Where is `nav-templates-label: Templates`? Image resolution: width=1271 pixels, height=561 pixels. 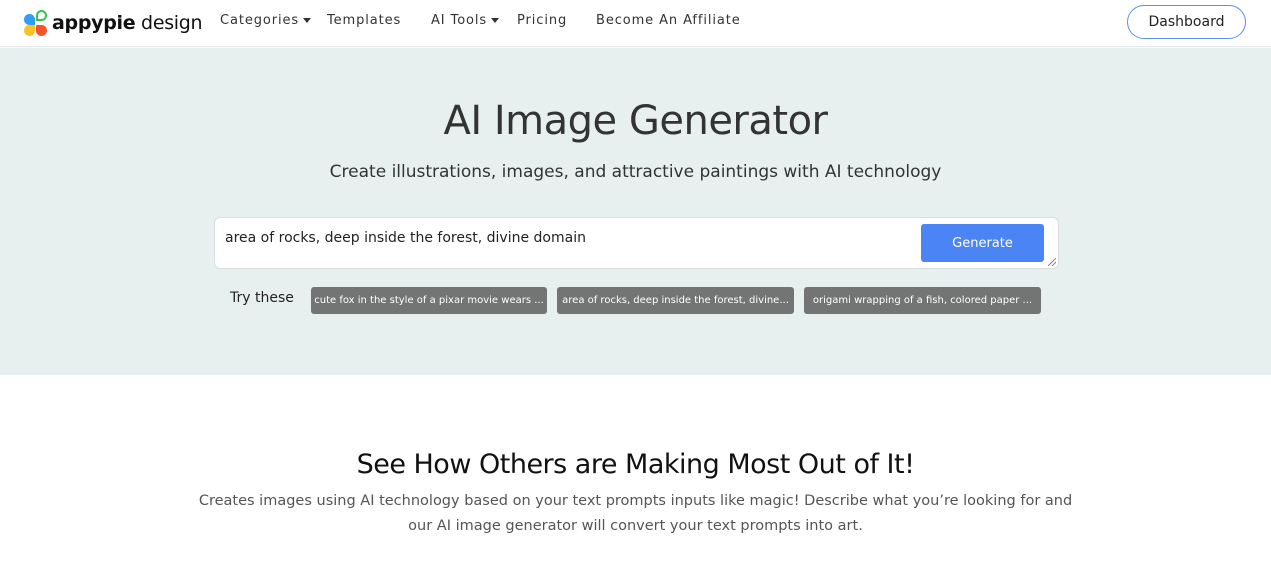
nav-templates-label: Templates is located at coordinates (364, 20).